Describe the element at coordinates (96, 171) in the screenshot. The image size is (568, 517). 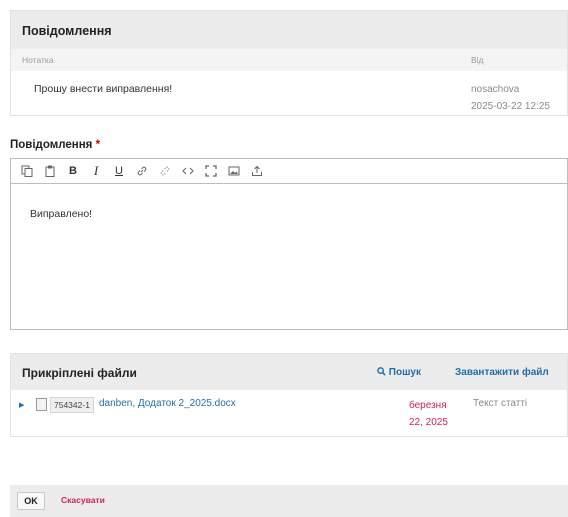
I see `italic-icon: I` at that location.